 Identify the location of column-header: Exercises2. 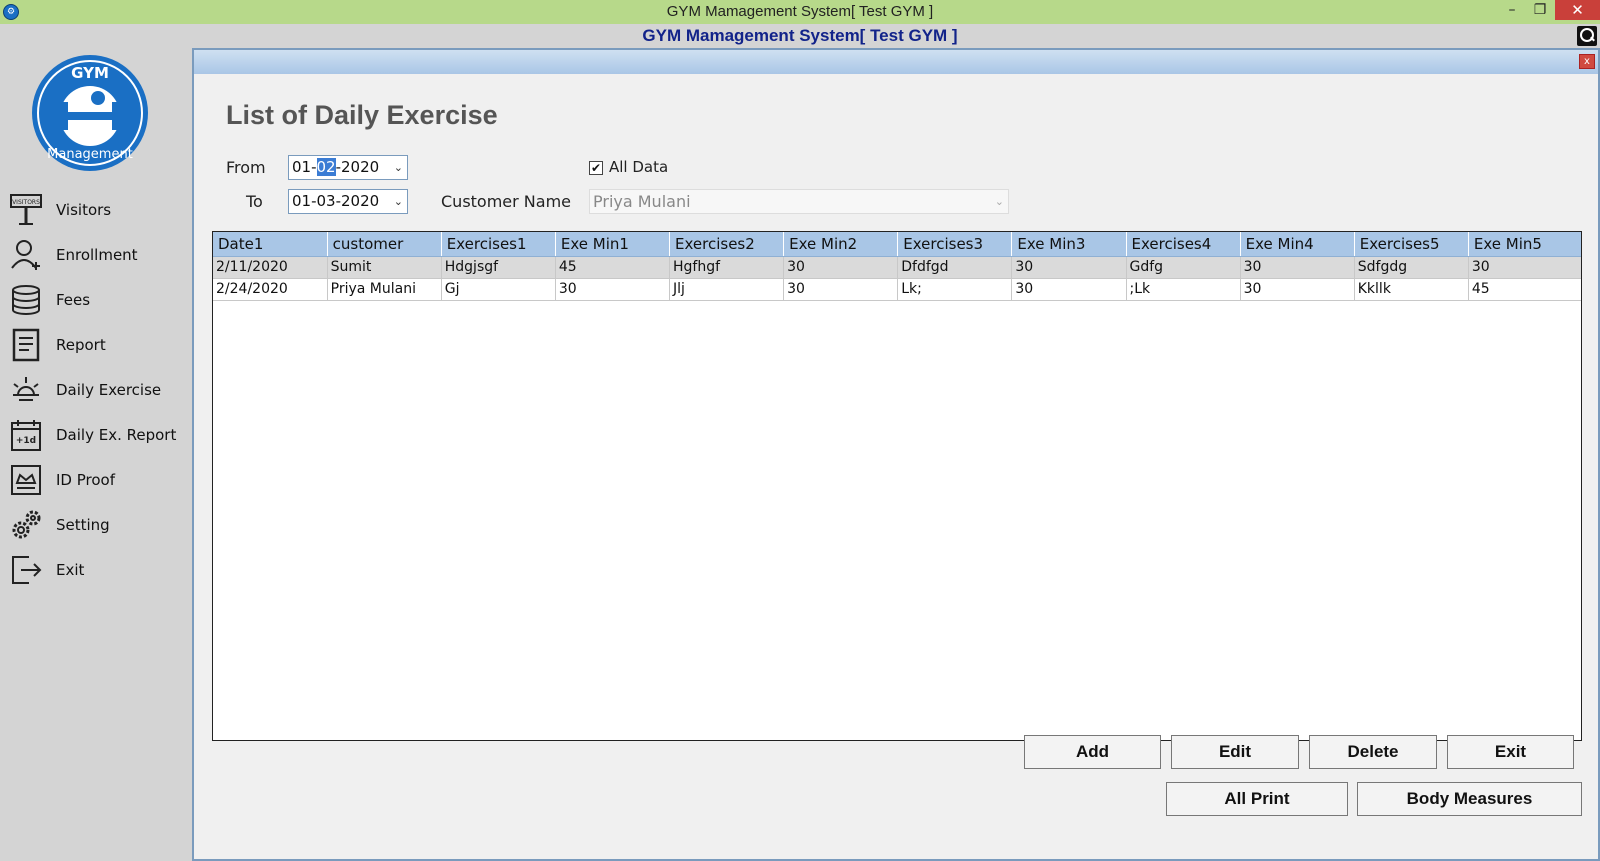
(727, 244).